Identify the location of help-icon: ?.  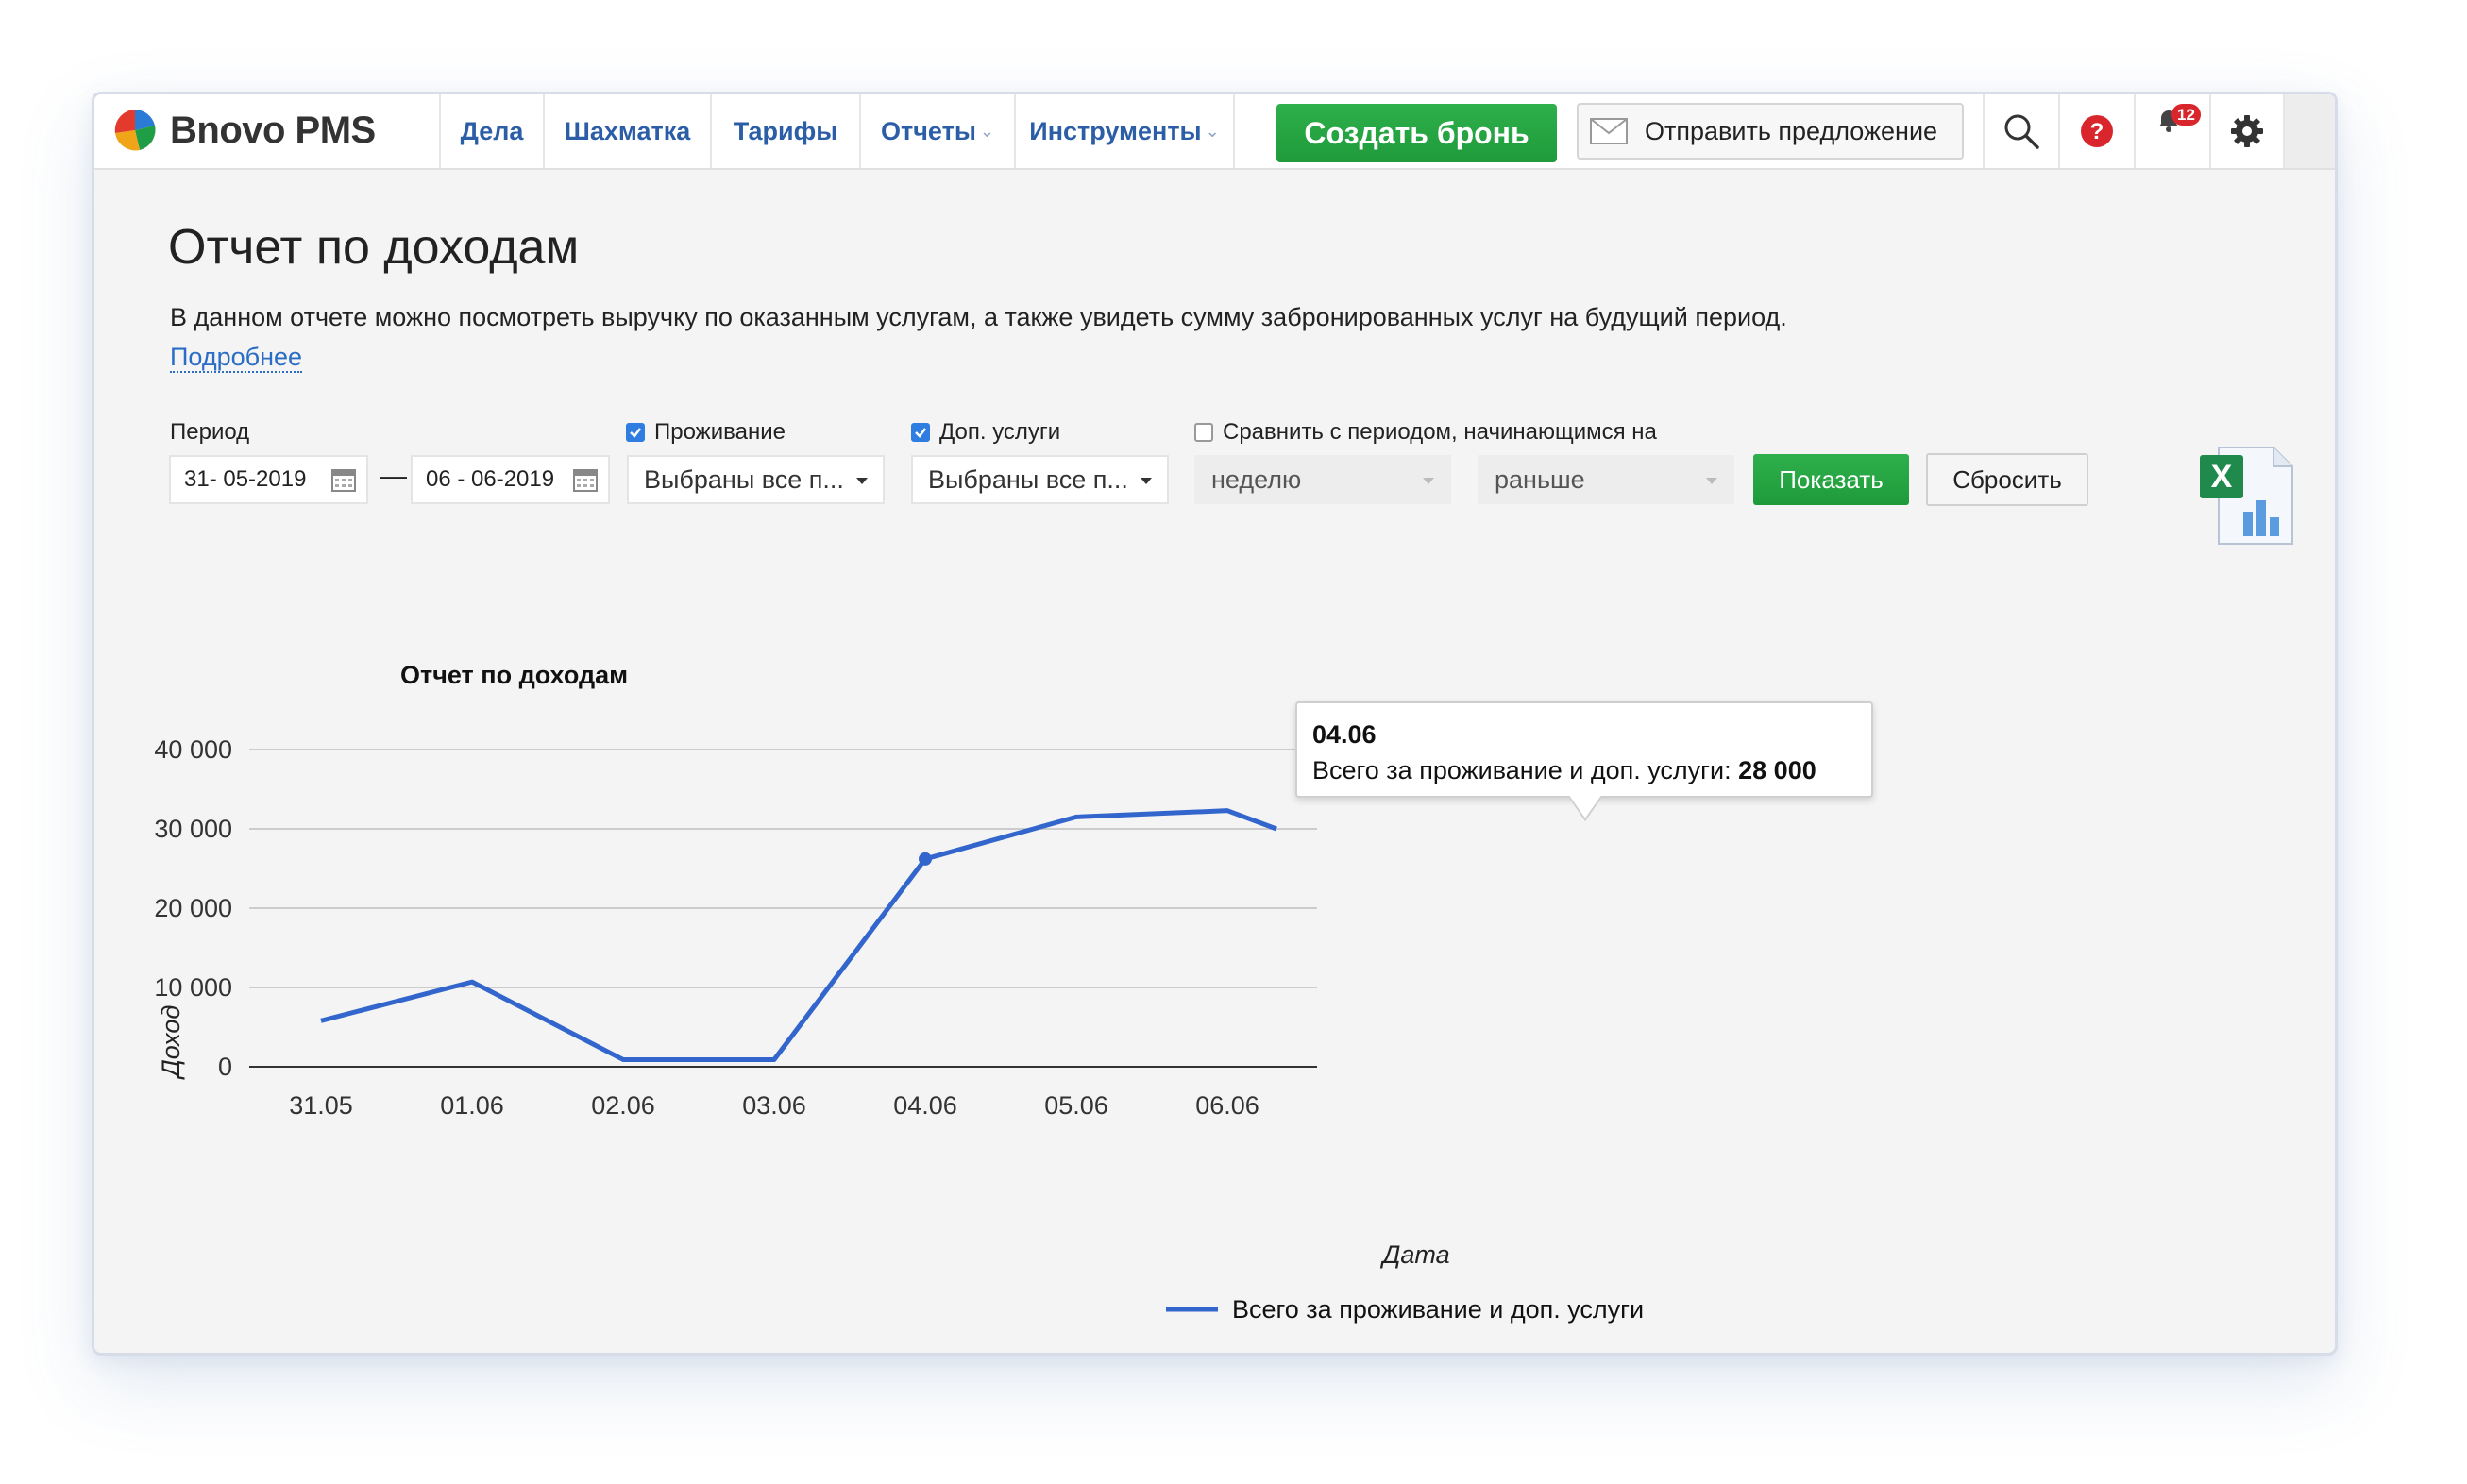
(2097, 131).